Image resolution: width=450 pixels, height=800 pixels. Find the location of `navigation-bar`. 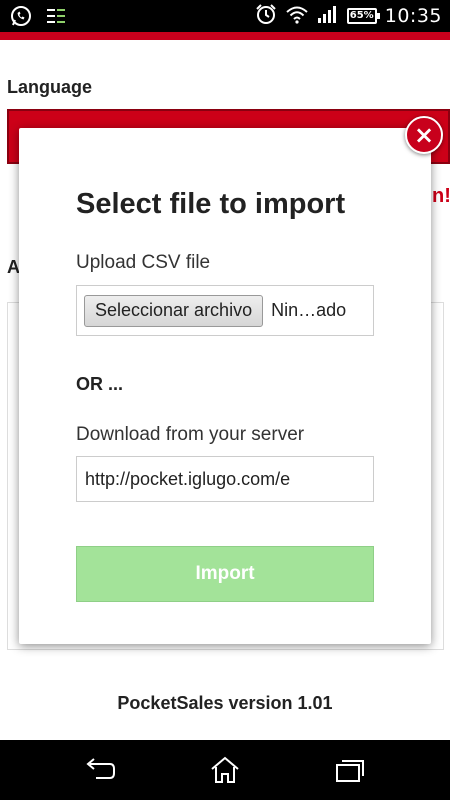

navigation-bar is located at coordinates (225, 770).